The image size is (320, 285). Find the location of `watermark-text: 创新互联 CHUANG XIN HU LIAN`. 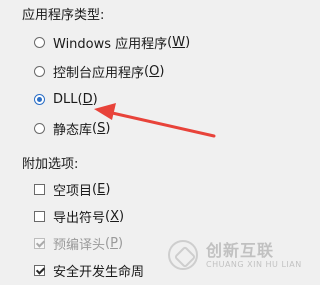

watermark-text: 创新互联 CHUANG XIN HU LIAN is located at coordinates (254, 254).